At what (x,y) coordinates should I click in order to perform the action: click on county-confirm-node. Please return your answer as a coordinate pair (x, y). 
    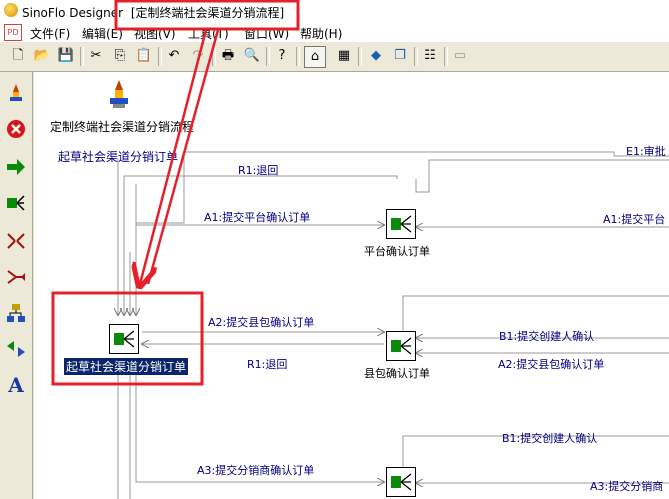
    Looking at the image, I should click on (401, 346).